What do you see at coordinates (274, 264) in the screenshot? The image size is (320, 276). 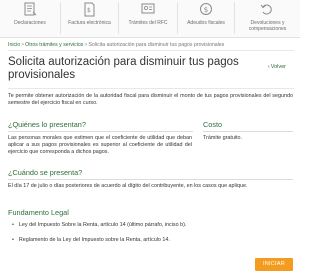 I see `start-button: INICIAR` at bounding box center [274, 264].